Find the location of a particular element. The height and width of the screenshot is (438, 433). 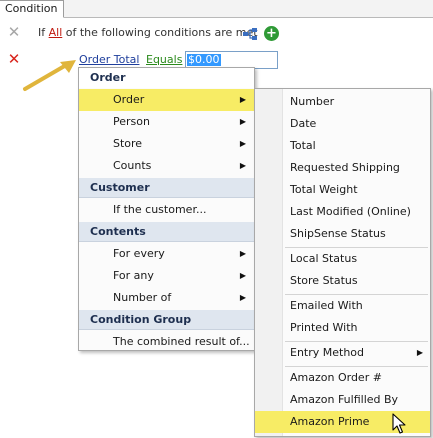

operator-link: Equals is located at coordinates (164, 59).